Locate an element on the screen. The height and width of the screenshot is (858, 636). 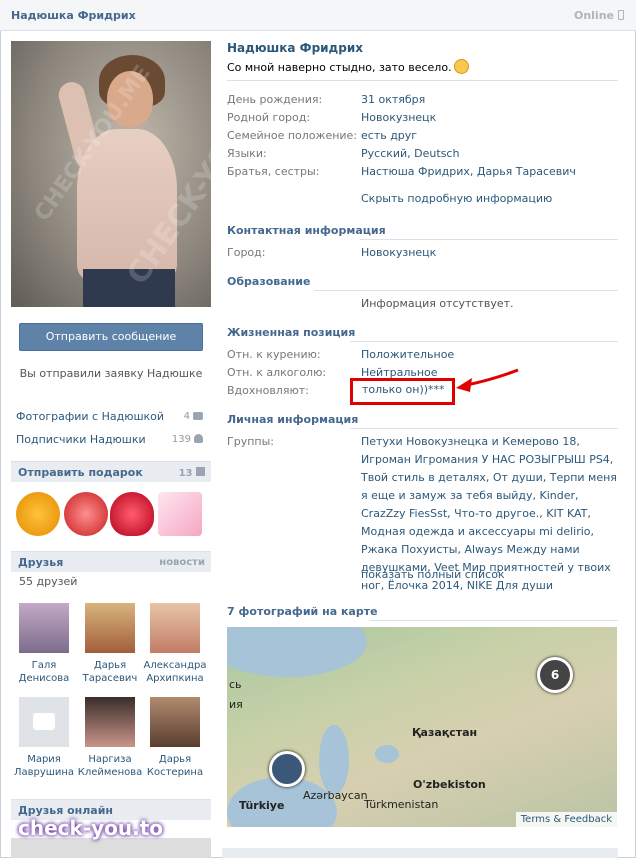
contacts-title: Контактная информация is located at coordinates (306, 230).